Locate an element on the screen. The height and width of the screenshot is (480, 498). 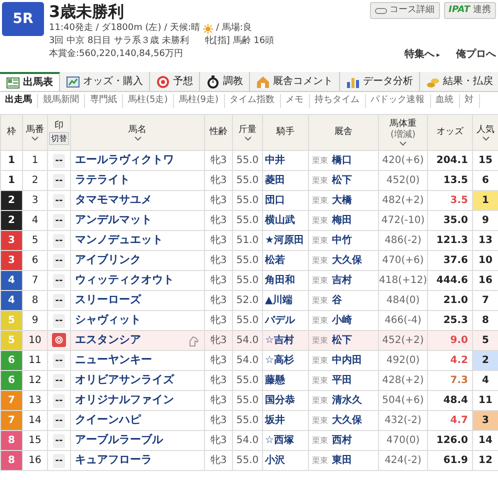
column-header: (増減) is located at coordinates (403, 135).